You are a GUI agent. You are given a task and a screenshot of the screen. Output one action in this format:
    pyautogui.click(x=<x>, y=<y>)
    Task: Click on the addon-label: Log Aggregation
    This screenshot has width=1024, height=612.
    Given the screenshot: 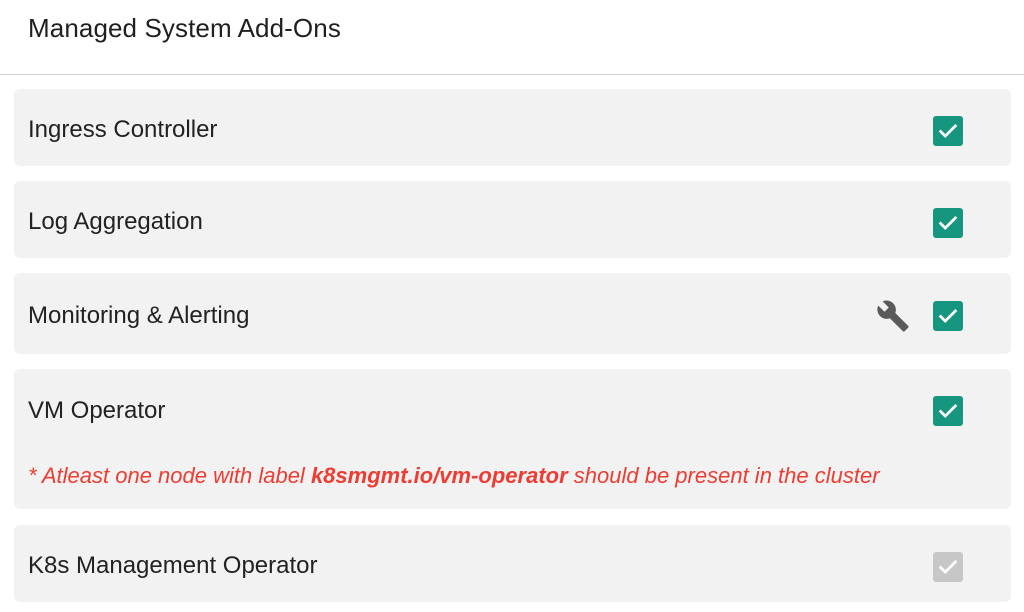 What is the action you would take?
    pyautogui.click(x=115, y=221)
    